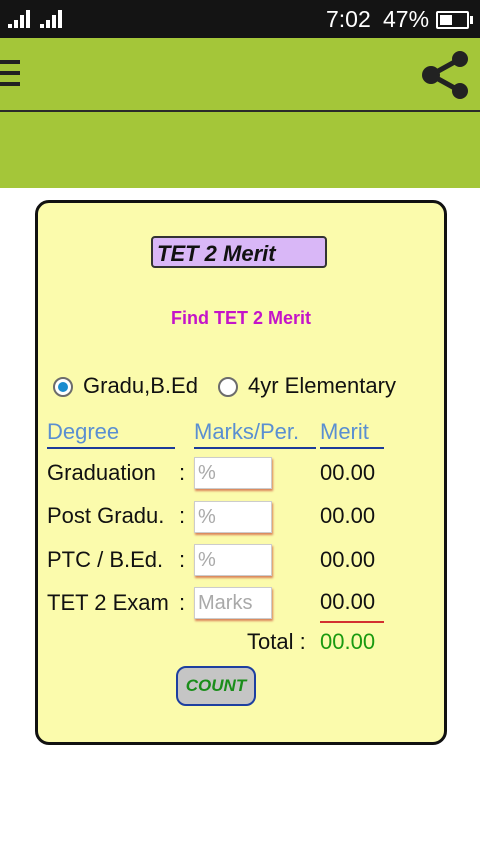 This screenshot has width=480, height=854. What do you see at coordinates (240, 150) in the screenshot?
I see `toolbar-extension` at bounding box center [240, 150].